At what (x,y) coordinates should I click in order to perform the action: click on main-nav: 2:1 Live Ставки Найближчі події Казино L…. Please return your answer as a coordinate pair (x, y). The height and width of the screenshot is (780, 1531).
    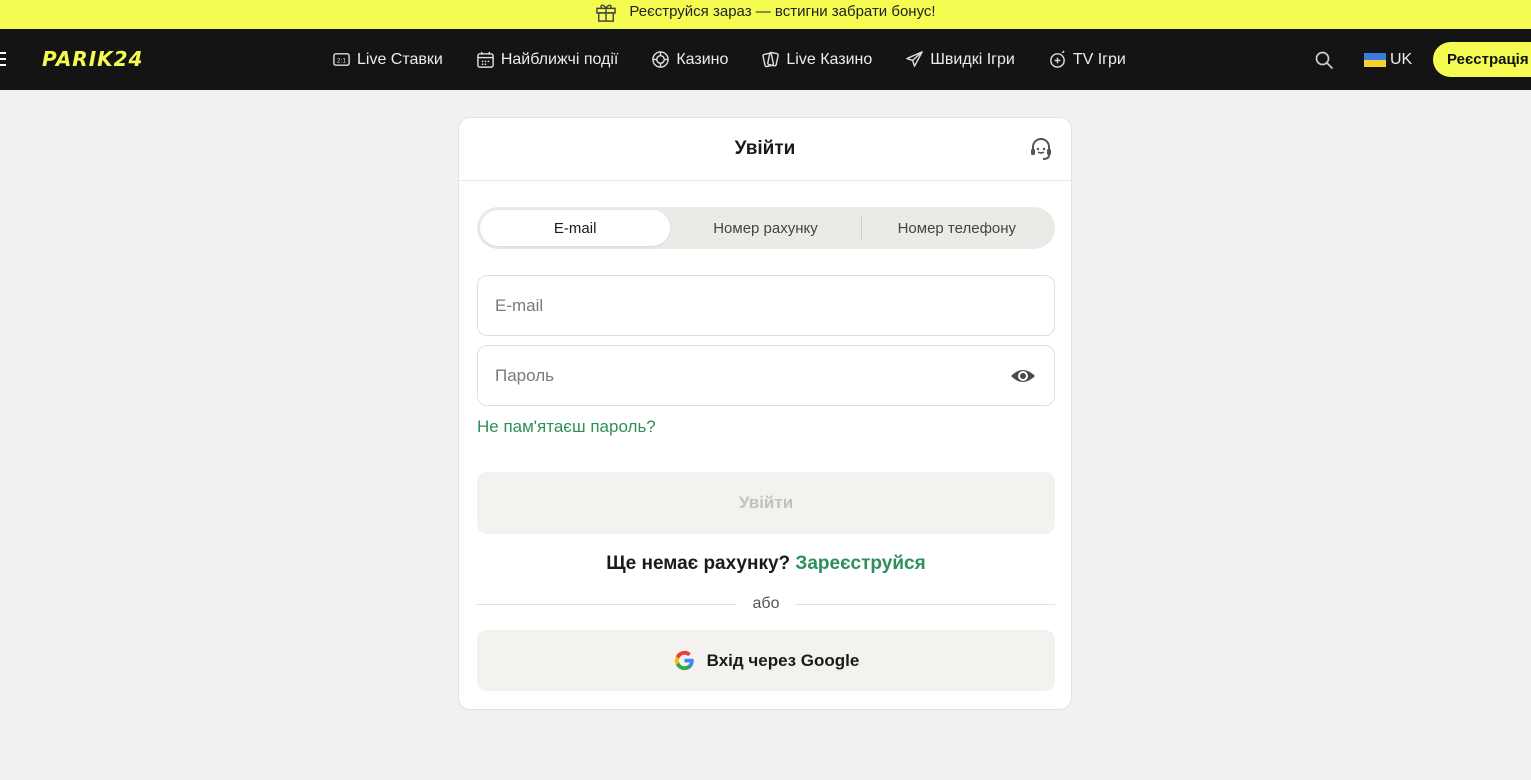
    Looking at the image, I should click on (745, 59).